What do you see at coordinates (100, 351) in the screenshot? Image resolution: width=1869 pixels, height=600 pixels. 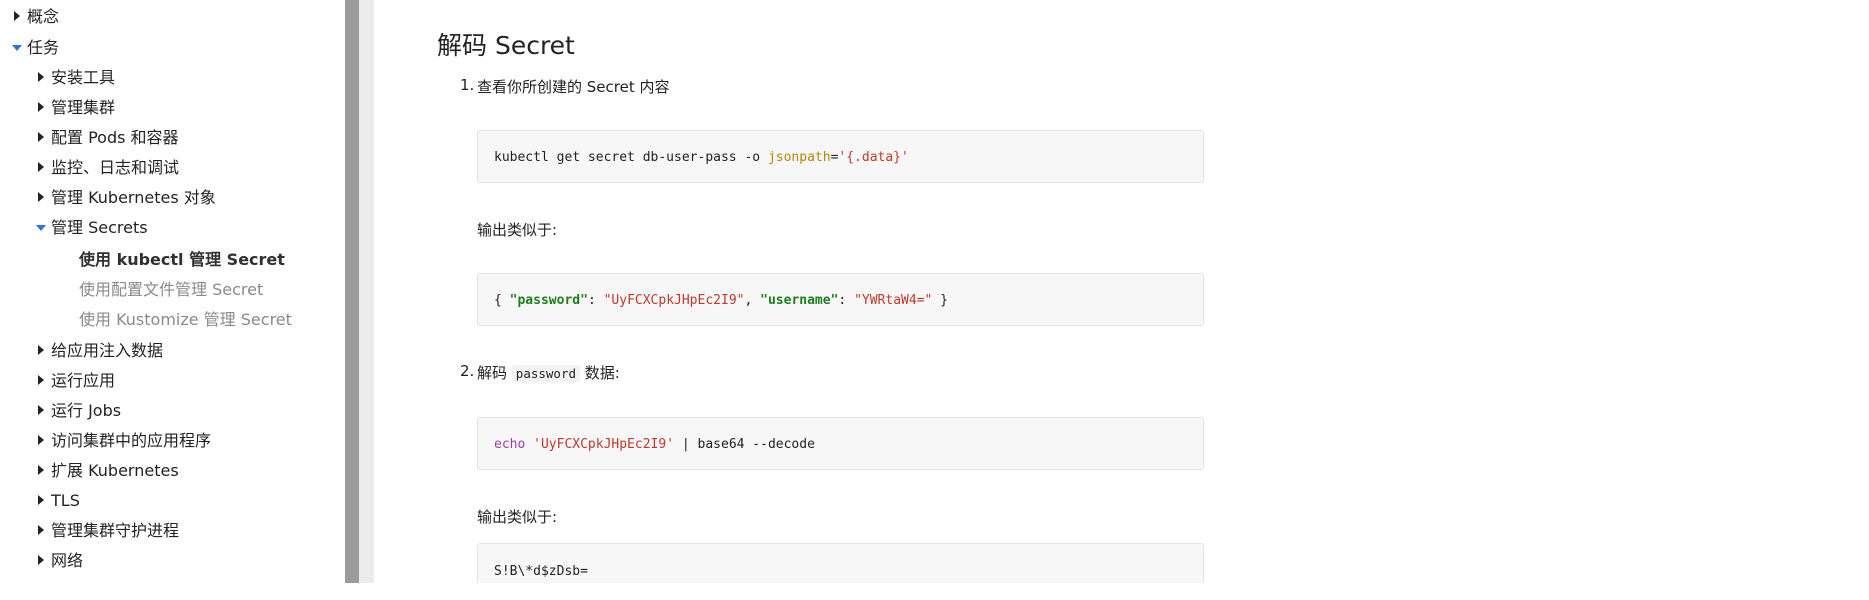 I see `sidebar-item-inject-data: 给应用注入数据` at bounding box center [100, 351].